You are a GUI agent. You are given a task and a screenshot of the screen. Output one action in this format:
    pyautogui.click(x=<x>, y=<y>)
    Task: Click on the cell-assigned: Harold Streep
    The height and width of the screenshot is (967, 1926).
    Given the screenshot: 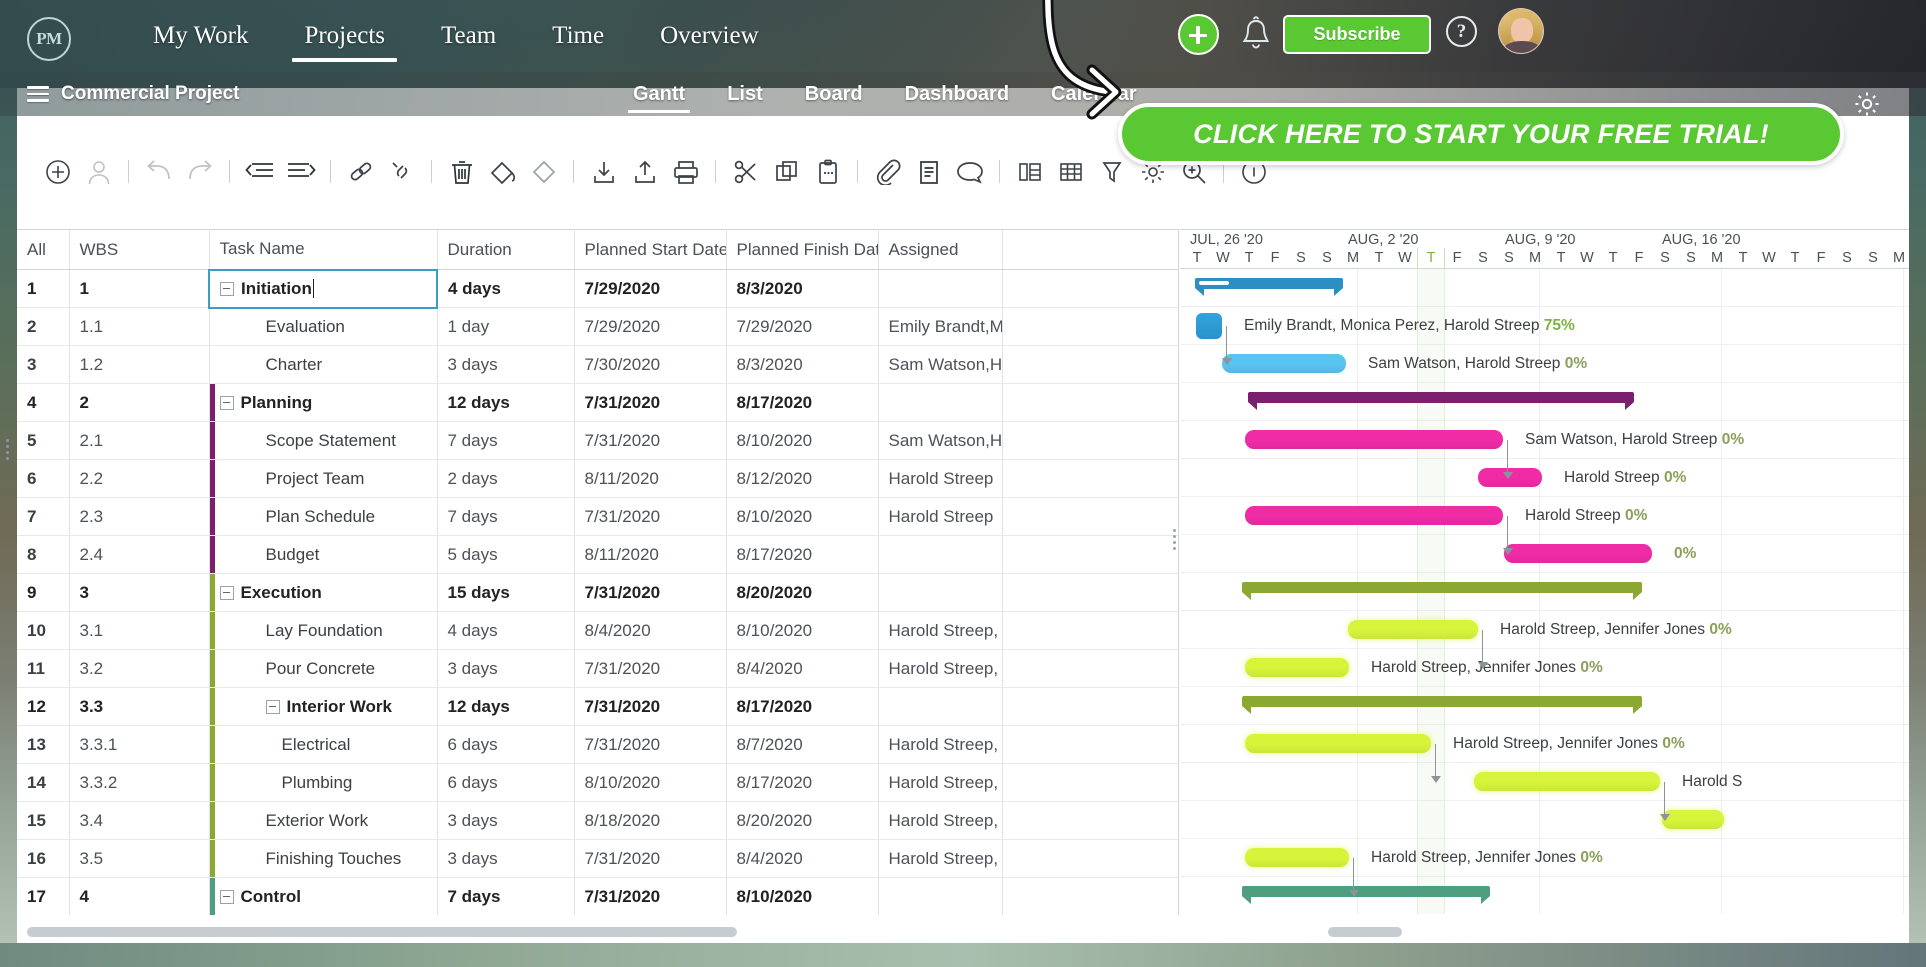 What is the action you would take?
    pyautogui.click(x=940, y=478)
    